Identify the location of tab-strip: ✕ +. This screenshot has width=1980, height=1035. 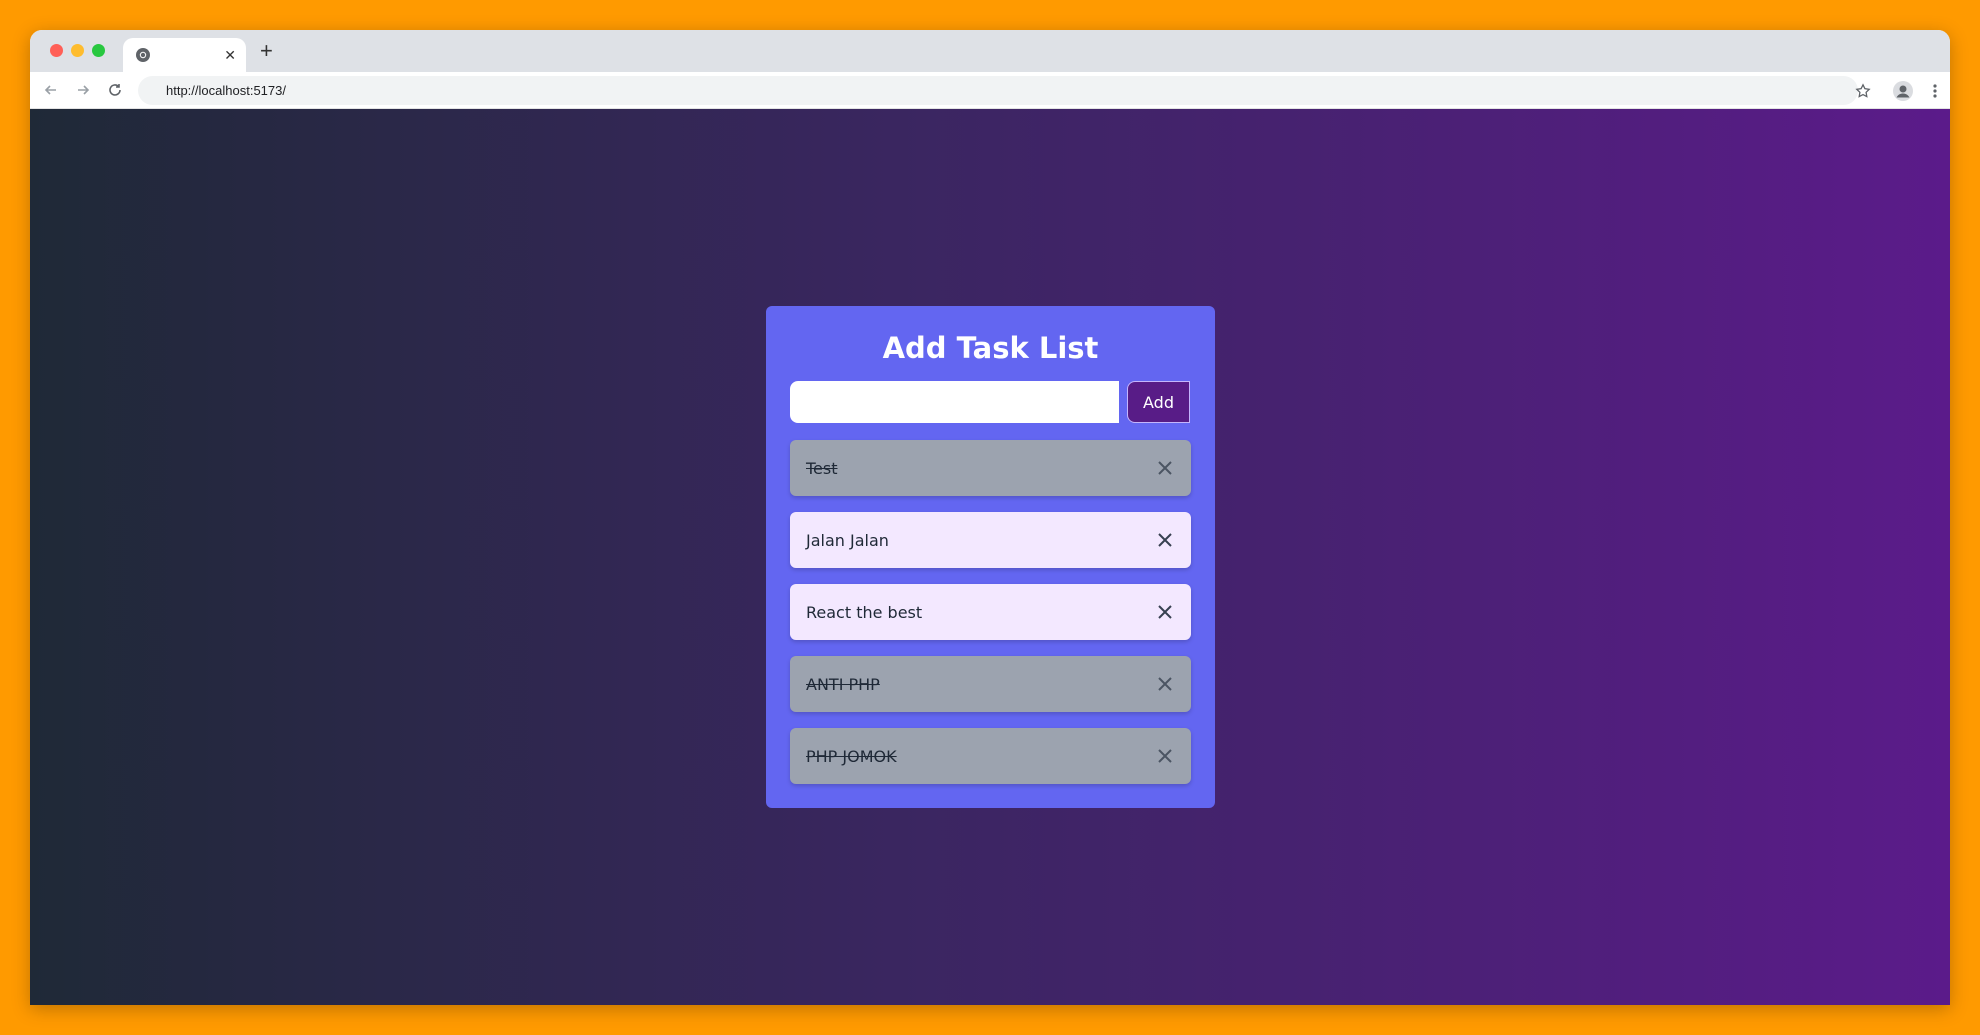
(990, 51).